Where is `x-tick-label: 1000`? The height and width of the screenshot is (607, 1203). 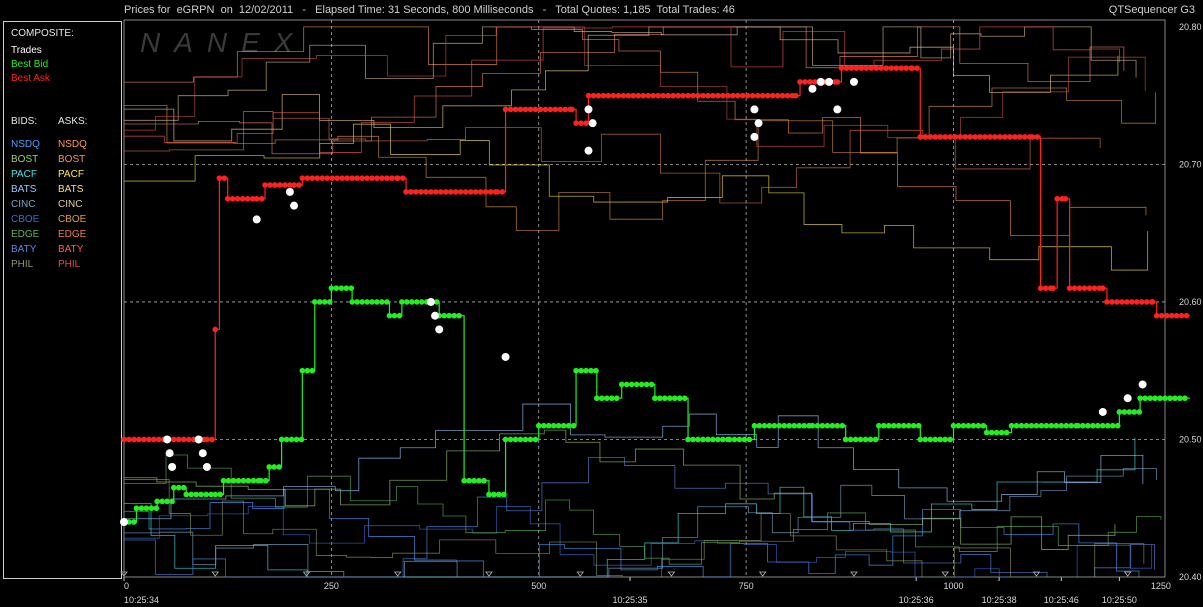 x-tick-label: 1000 is located at coordinates (953, 586).